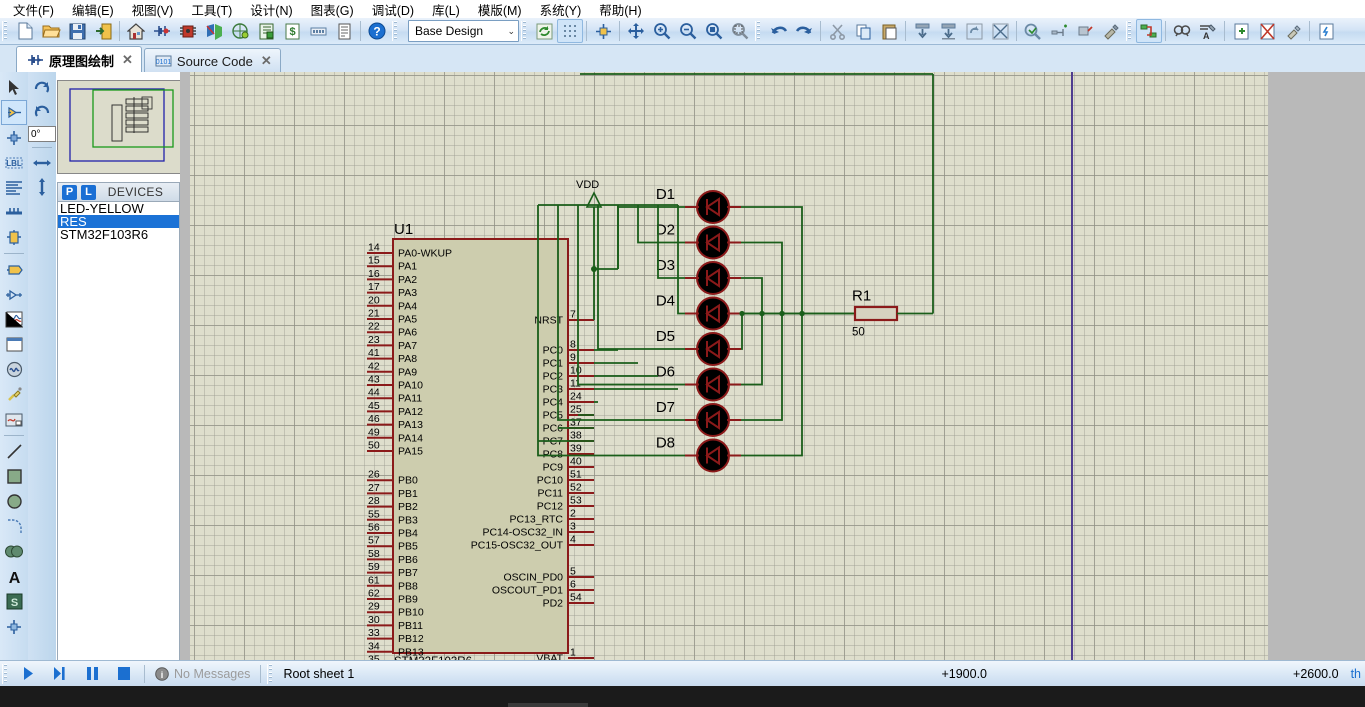  What do you see at coordinates (14, 369) in the screenshot?
I see `generator-mode-icon` at bounding box center [14, 369].